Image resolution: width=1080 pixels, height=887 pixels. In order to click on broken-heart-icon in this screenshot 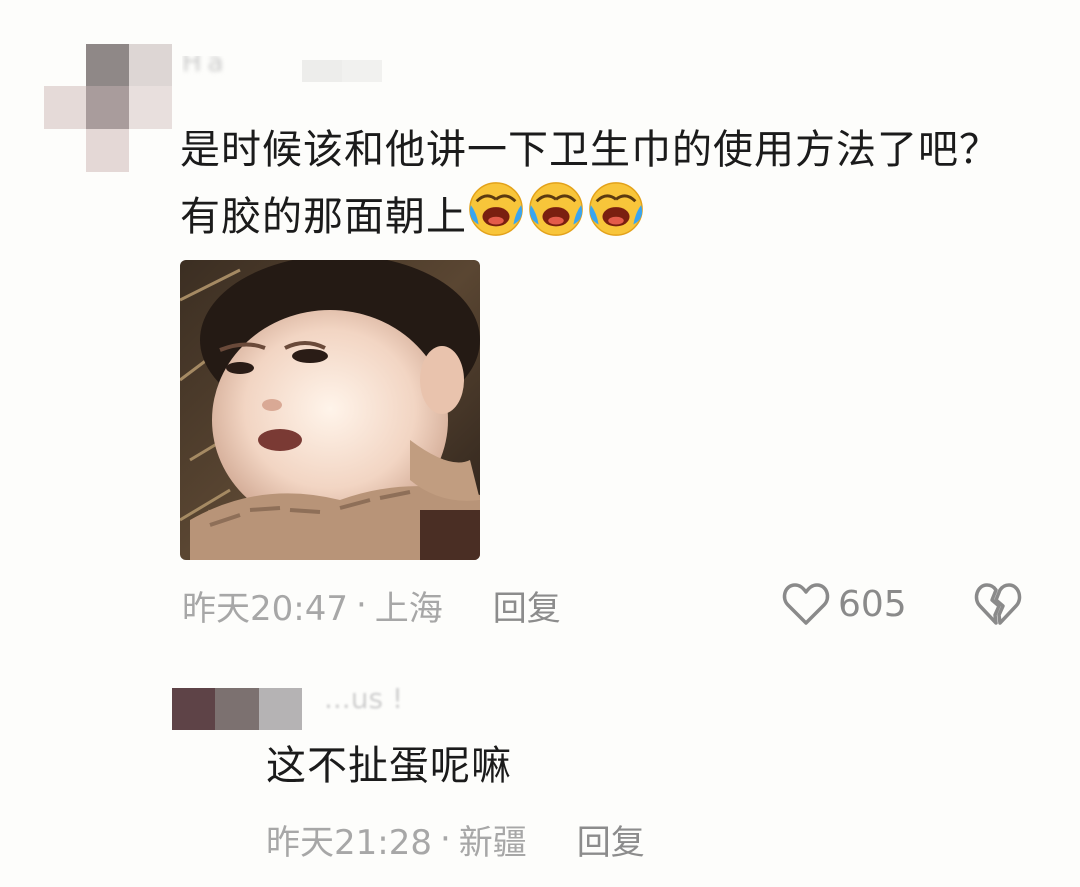, I will do `click(998, 604)`.